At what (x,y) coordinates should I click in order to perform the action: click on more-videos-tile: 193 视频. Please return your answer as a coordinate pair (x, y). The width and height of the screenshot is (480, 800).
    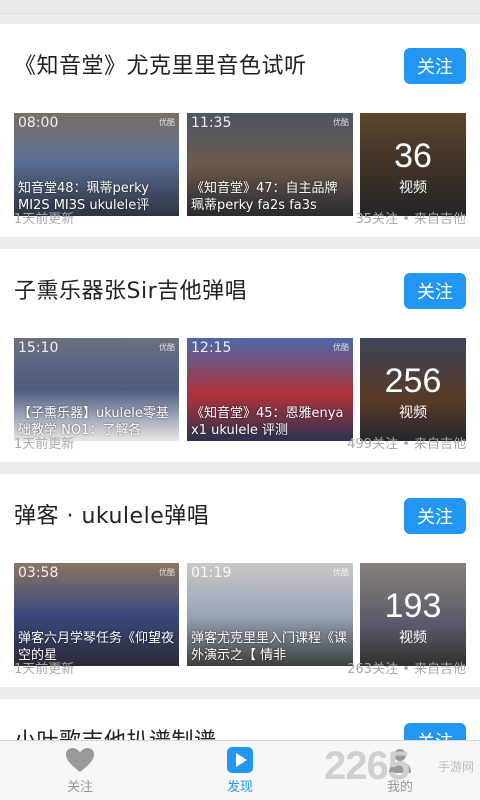
    Looking at the image, I should click on (413, 614).